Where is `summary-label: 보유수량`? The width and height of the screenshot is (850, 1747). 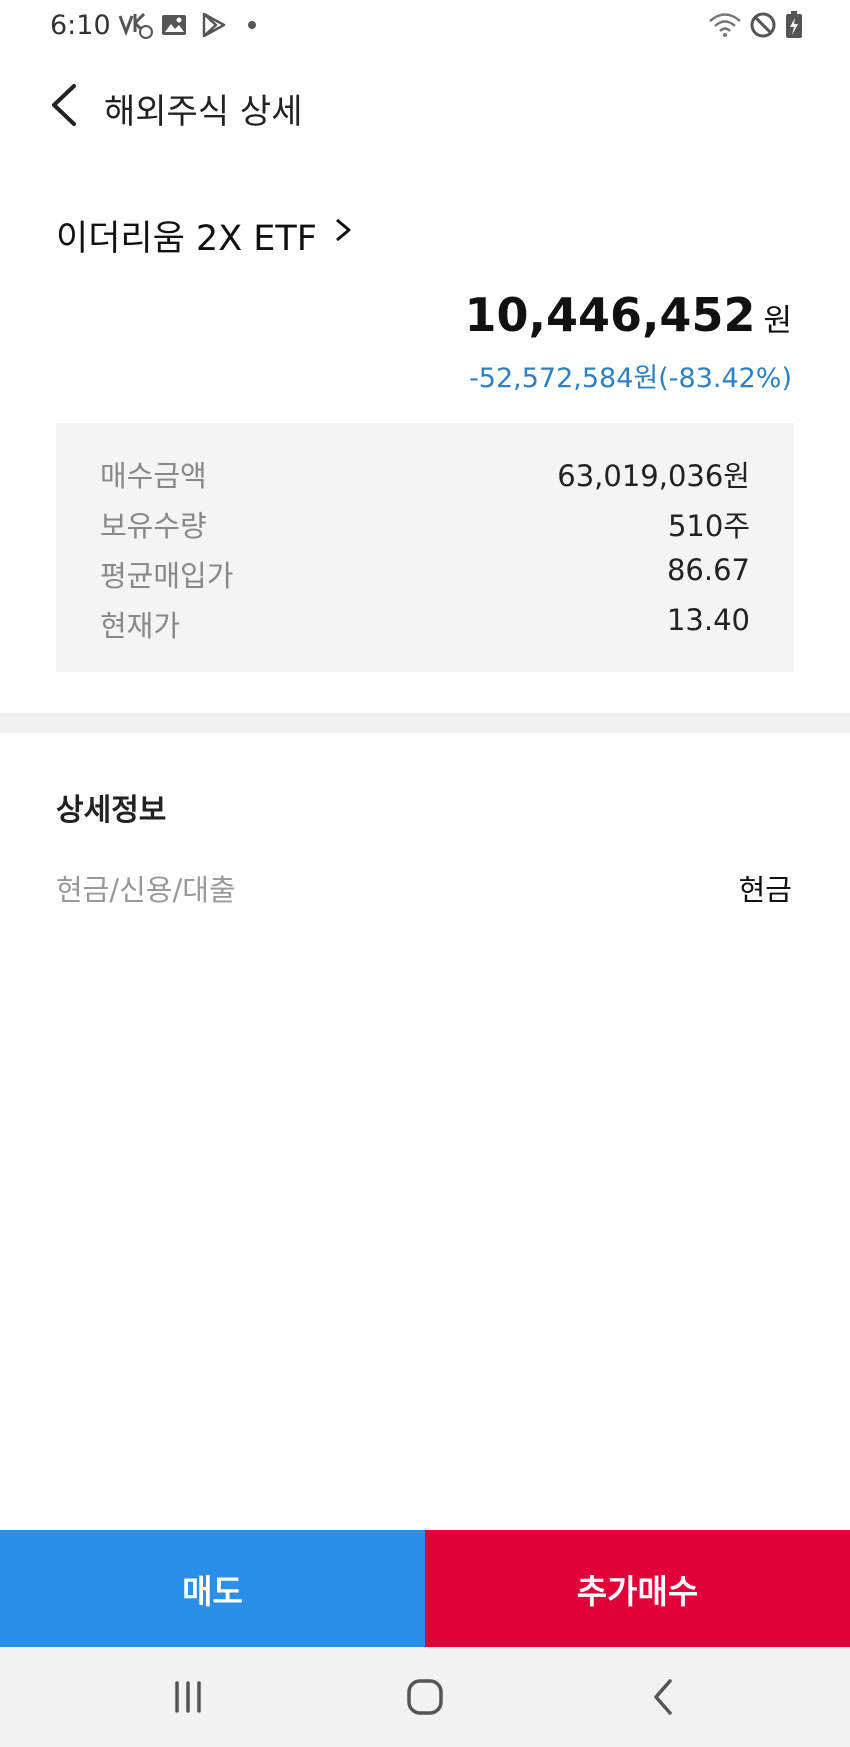 summary-label: 보유수량 is located at coordinates (153, 526).